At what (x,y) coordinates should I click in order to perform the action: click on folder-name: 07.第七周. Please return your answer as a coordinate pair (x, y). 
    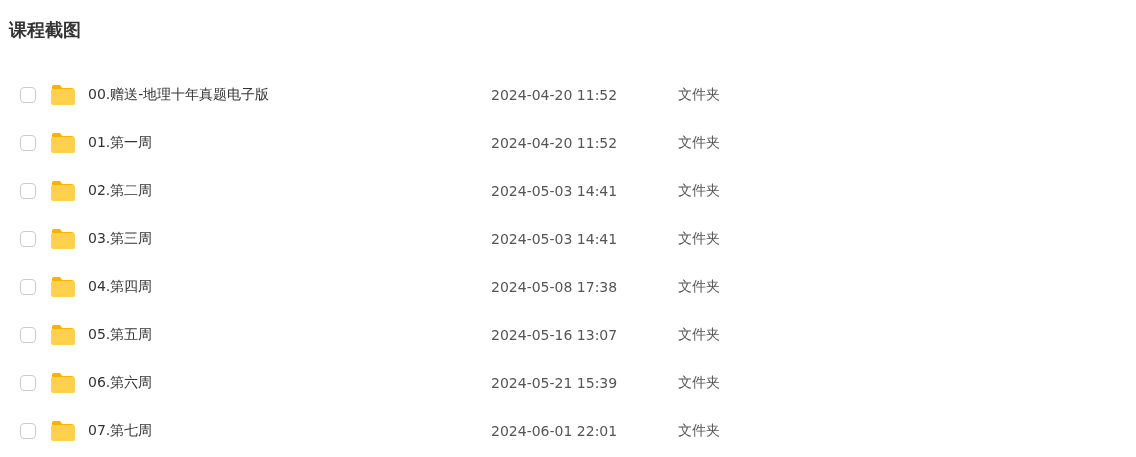
    Looking at the image, I should click on (289, 431).